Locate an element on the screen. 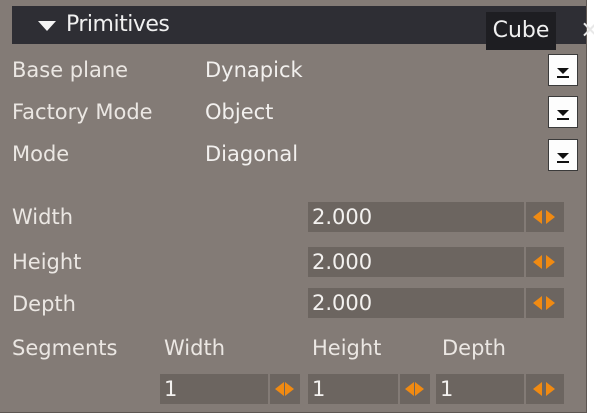 This screenshot has width=594, height=417. height-spinner is located at coordinates (545, 262).